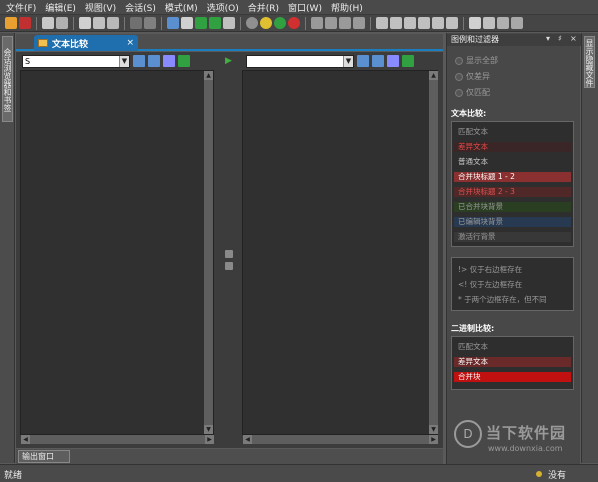 The image size is (598, 482). What do you see at coordinates (11, 23) in the screenshot?
I see `new-session-icon` at bounding box center [11, 23].